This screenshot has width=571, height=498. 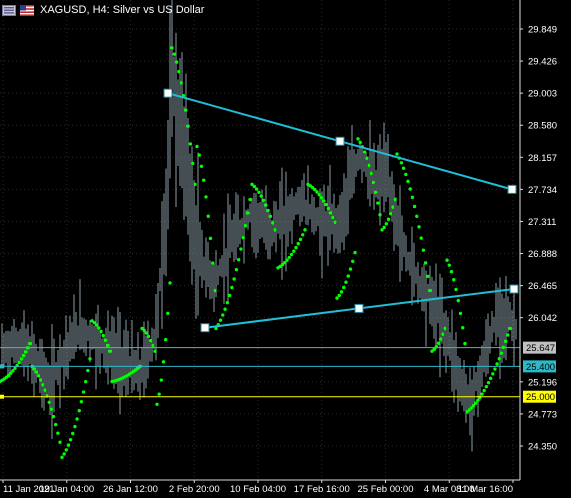 What do you see at coordinates (542, 190) in the screenshot?
I see `y-tick-label: 27.734` at bounding box center [542, 190].